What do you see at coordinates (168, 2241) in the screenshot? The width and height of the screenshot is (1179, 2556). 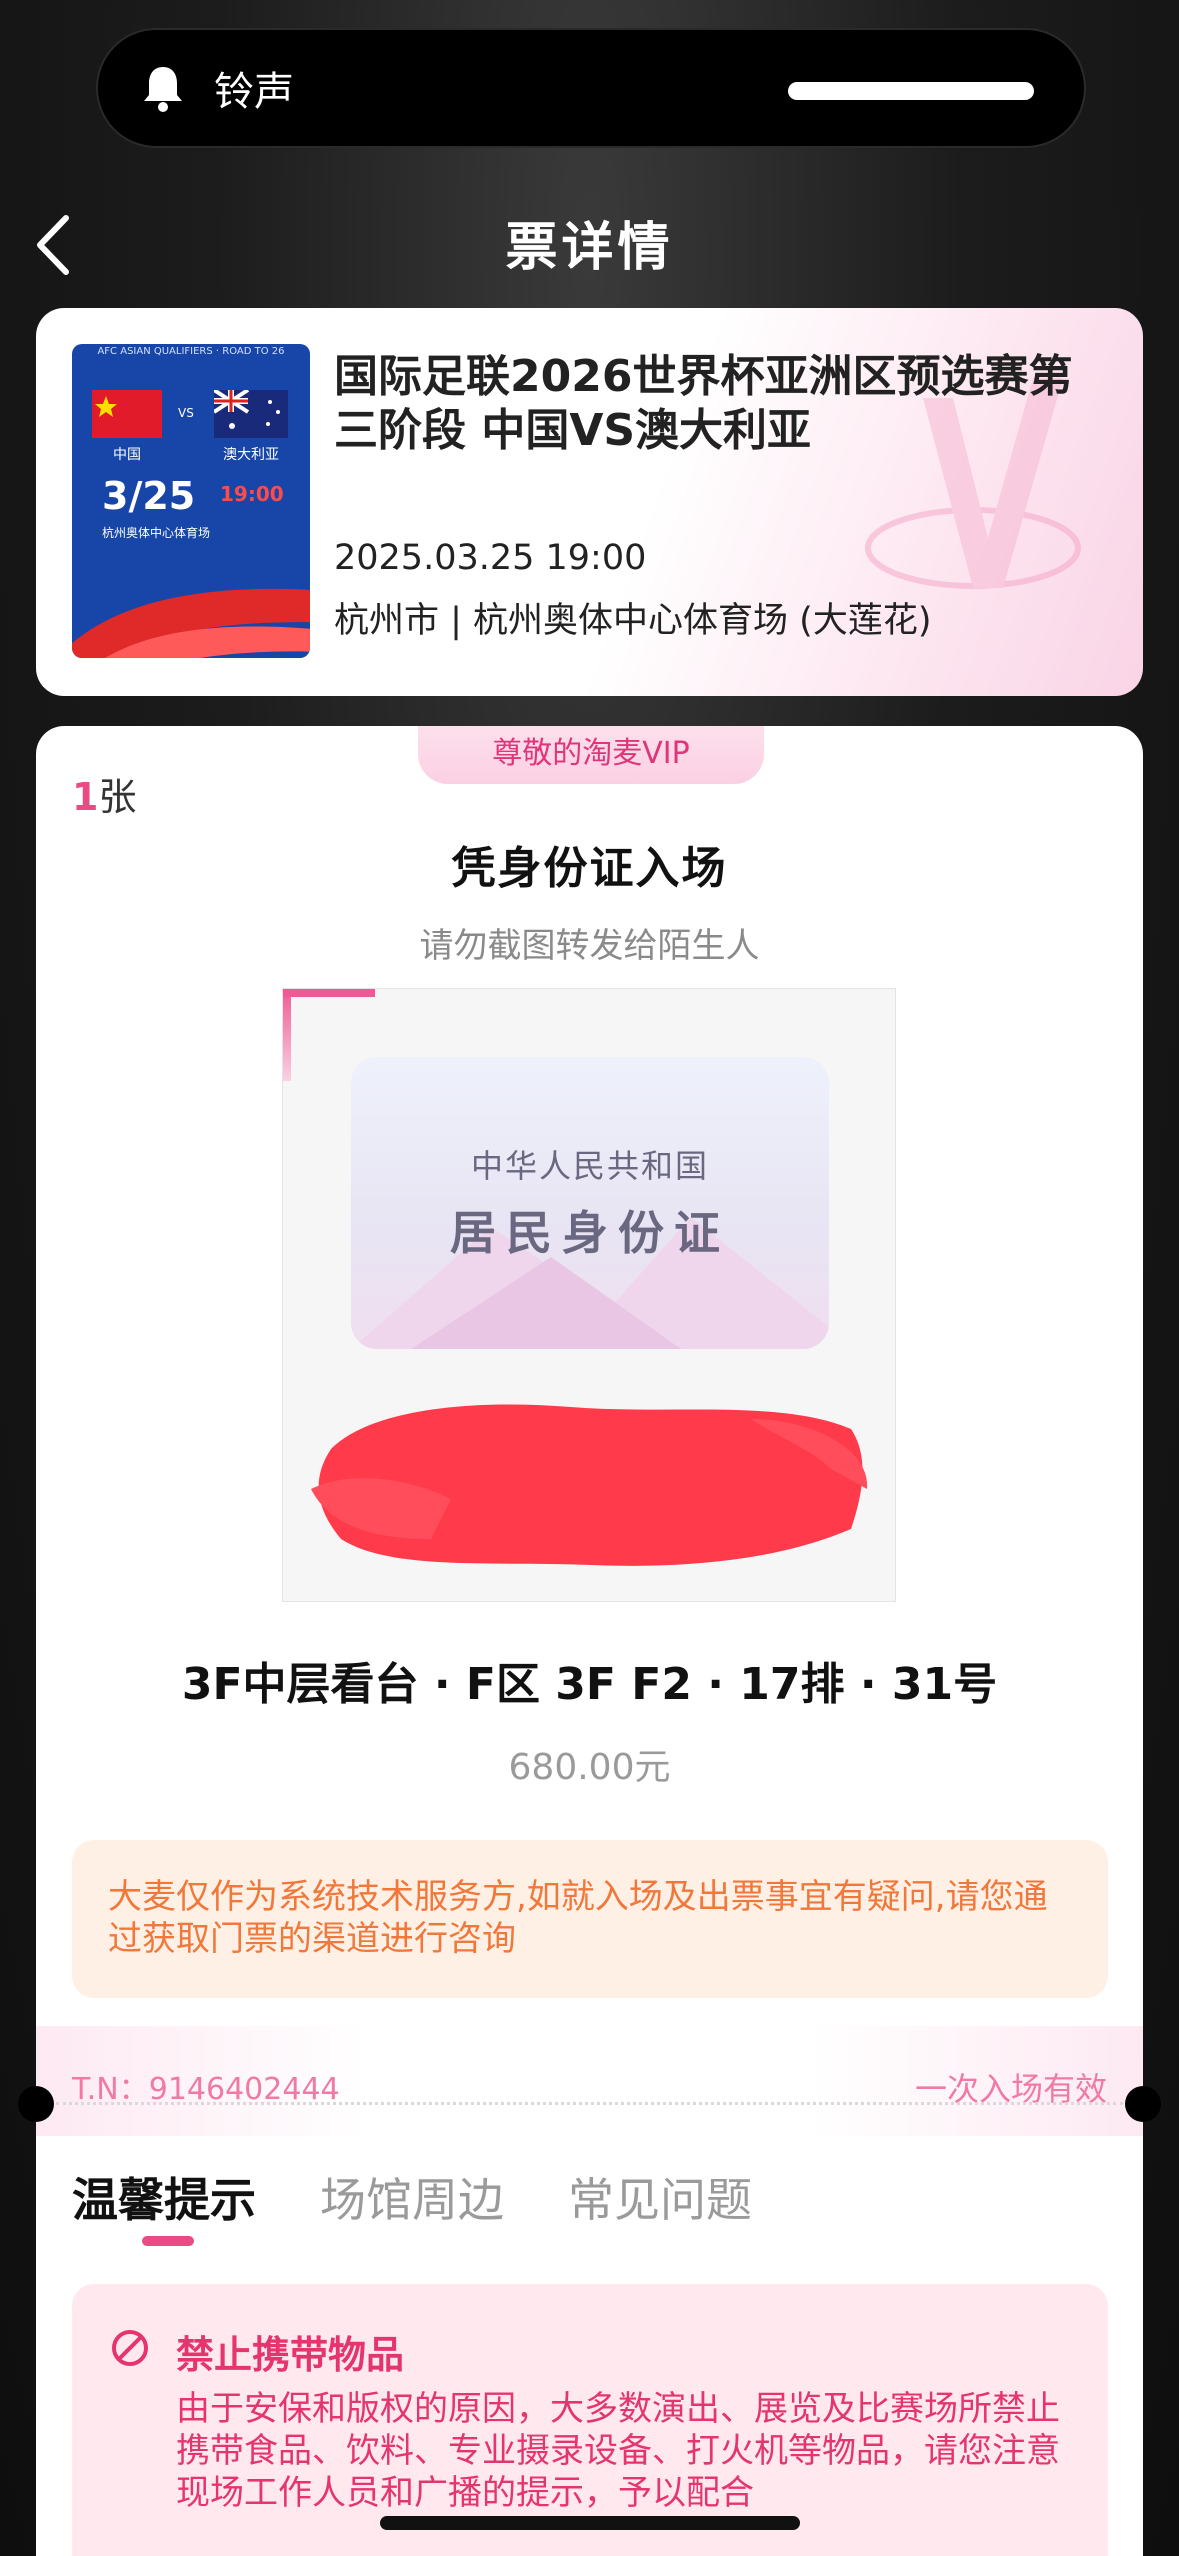 I see `active-tab-indicator` at bounding box center [168, 2241].